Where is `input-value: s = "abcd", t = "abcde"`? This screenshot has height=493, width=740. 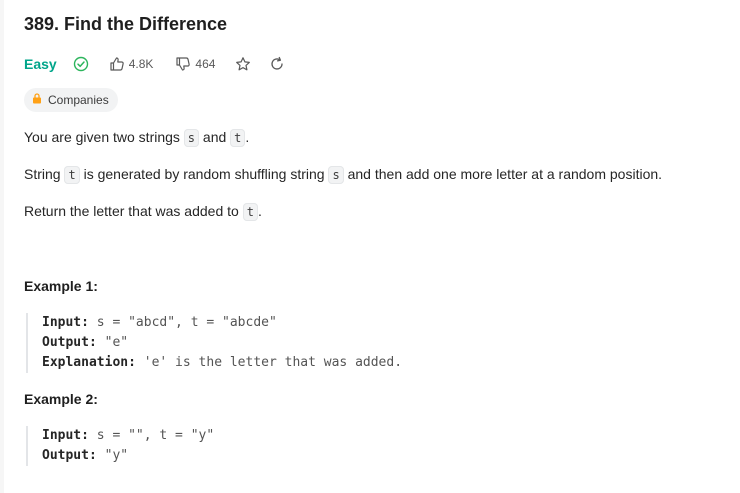 input-value: s = "abcd", t = "abcde" is located at coordinates (182, 322).